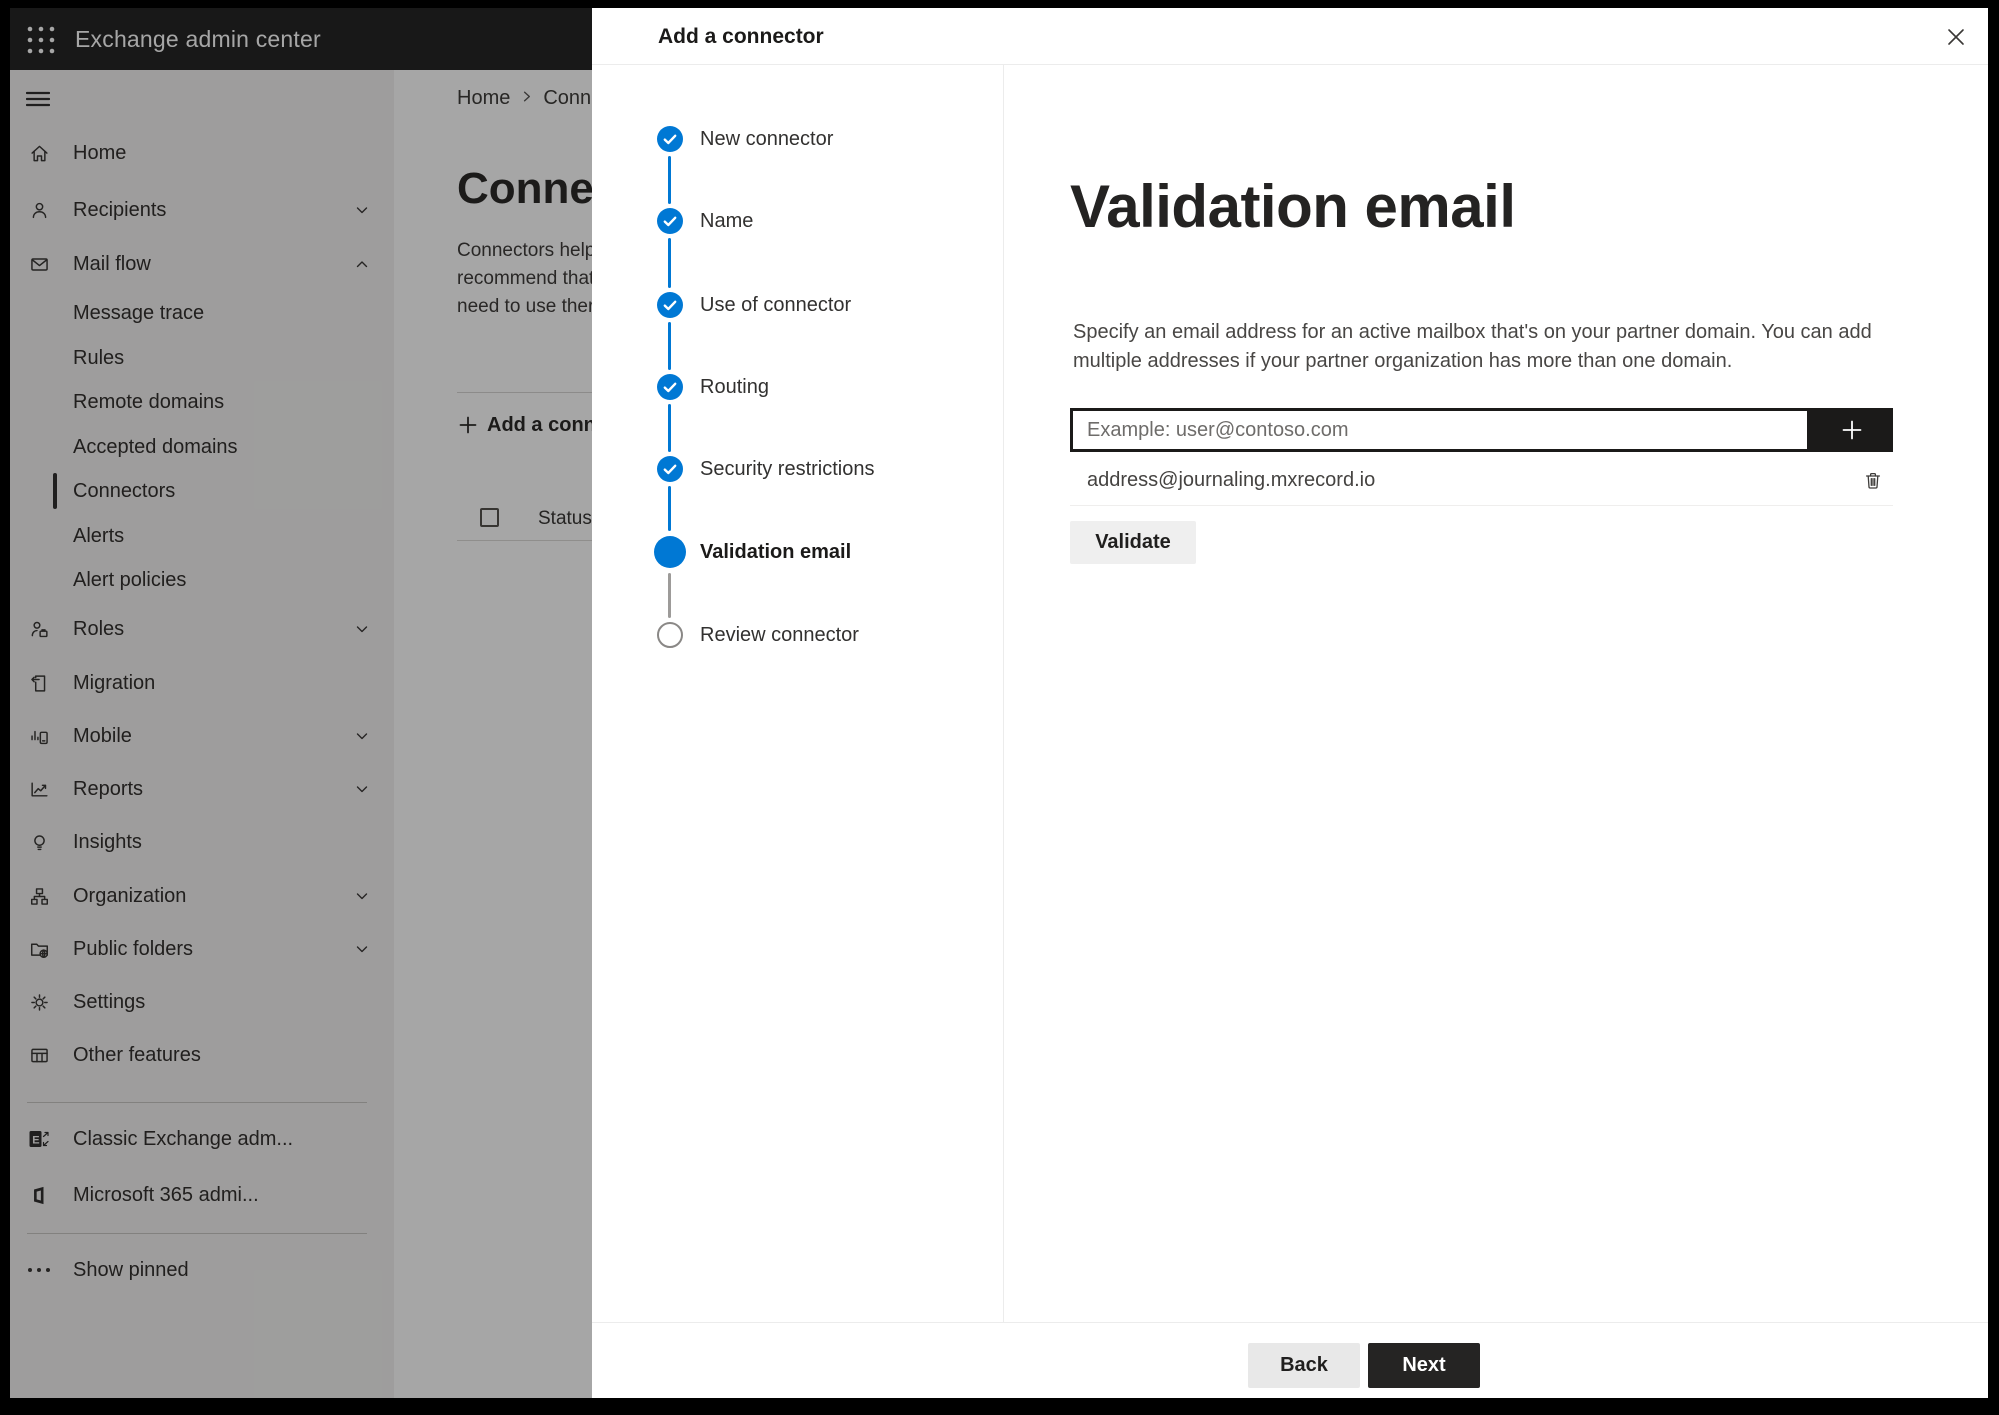 This screenshot has height=1415, width=1999. I want to click on close-icon, so click(1956, 37).